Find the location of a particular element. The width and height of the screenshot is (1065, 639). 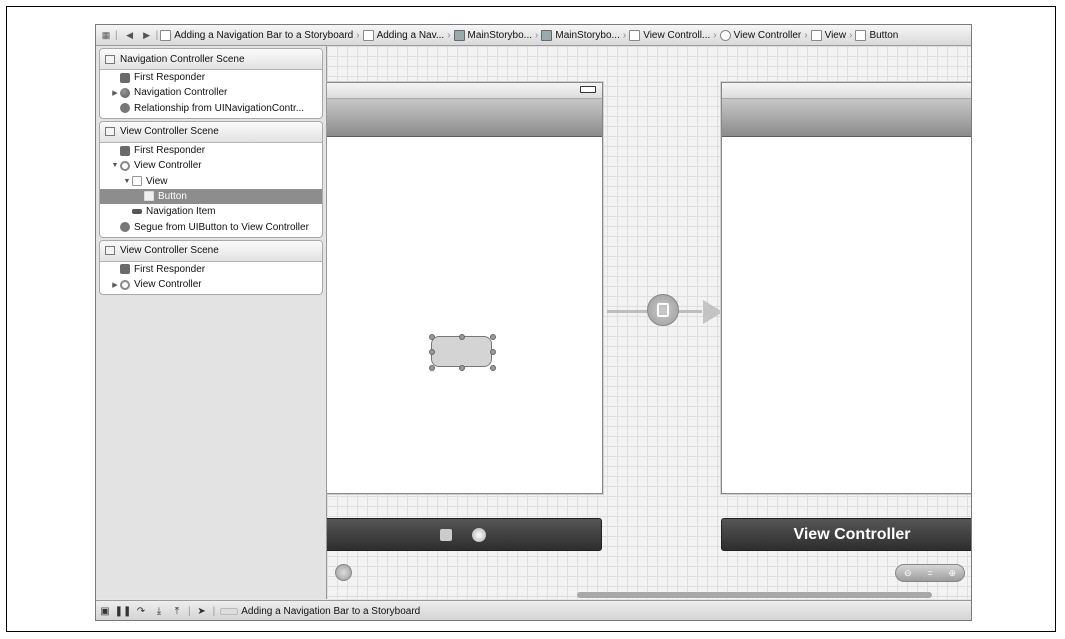

pause-icon: ❚❚ is located at coordinates (123, 611).